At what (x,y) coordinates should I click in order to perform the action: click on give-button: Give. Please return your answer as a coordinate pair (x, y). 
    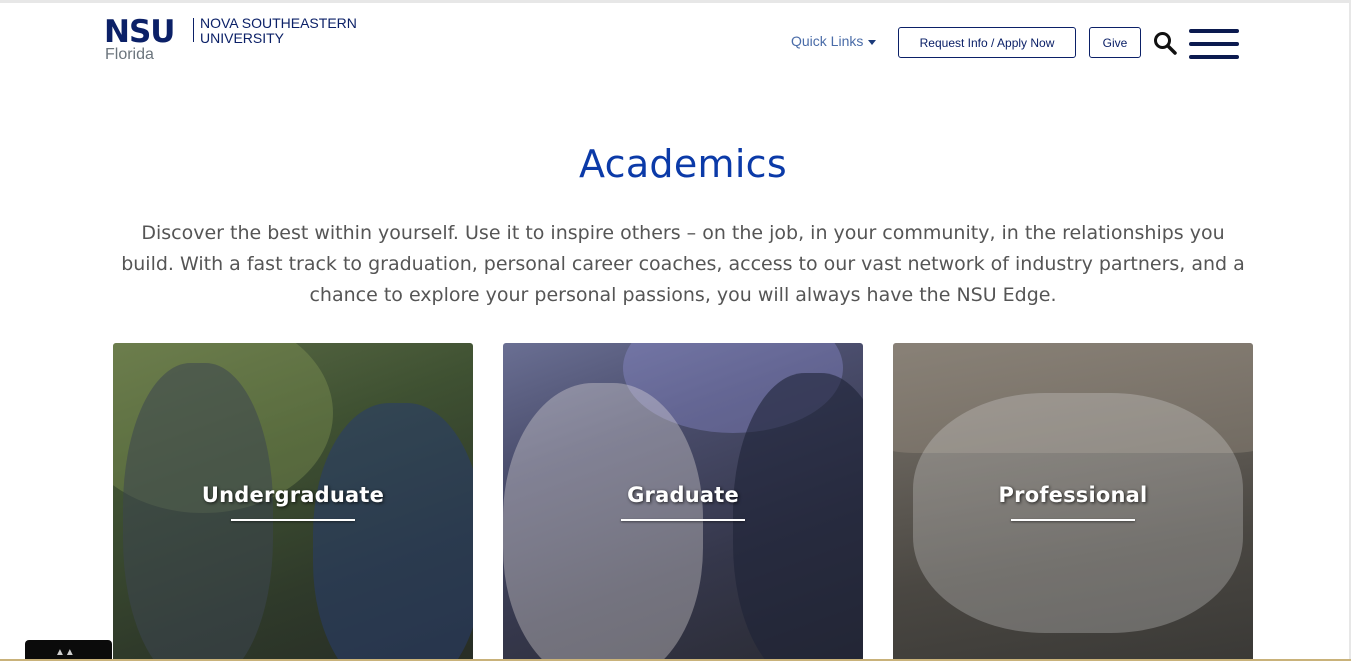
    Looking at the image, I should click on (1115, 42).